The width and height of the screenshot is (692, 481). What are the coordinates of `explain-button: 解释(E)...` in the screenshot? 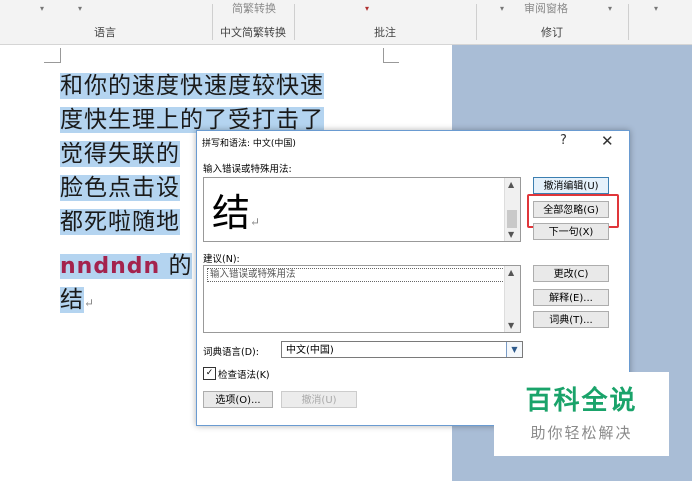 It's located at (571, 297).